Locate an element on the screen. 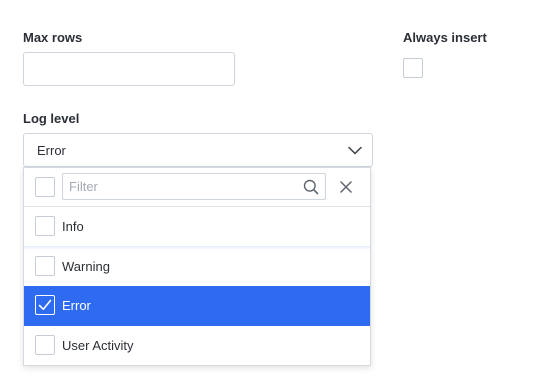  option-info: Info is located at coordinates (197, 226).